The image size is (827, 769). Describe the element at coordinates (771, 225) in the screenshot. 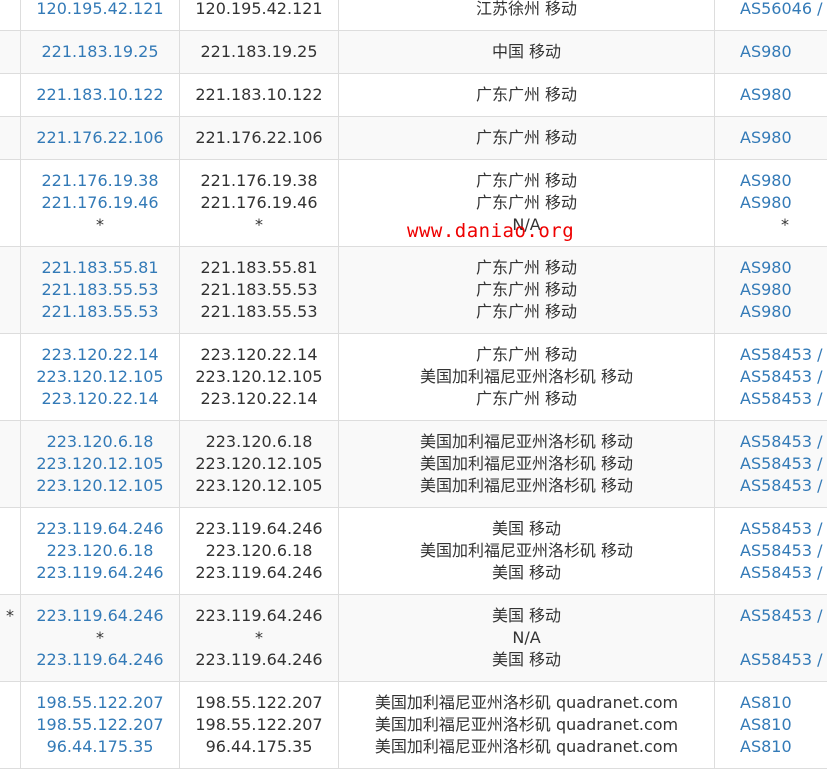

I see `asn-value: *` at that location.